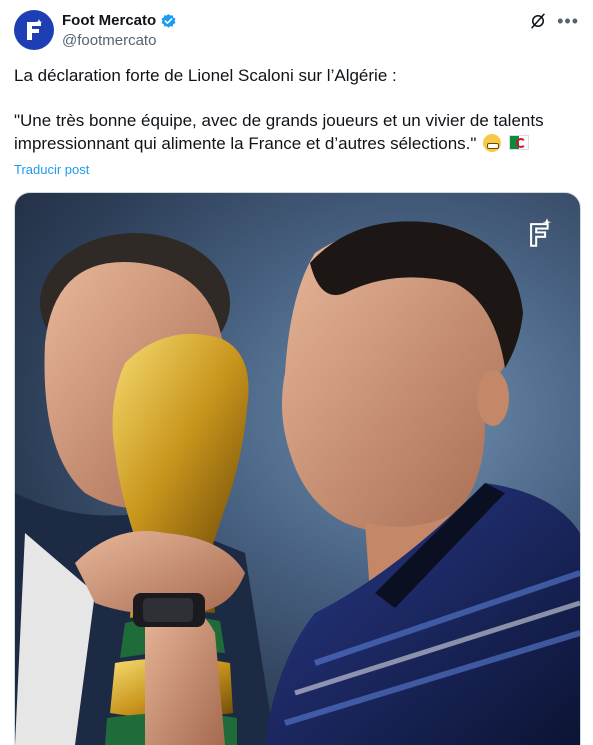 The width and height of the screenshot is (593, 745). I want to click on grimacing-face-emoji-icon, so click(492, 143).